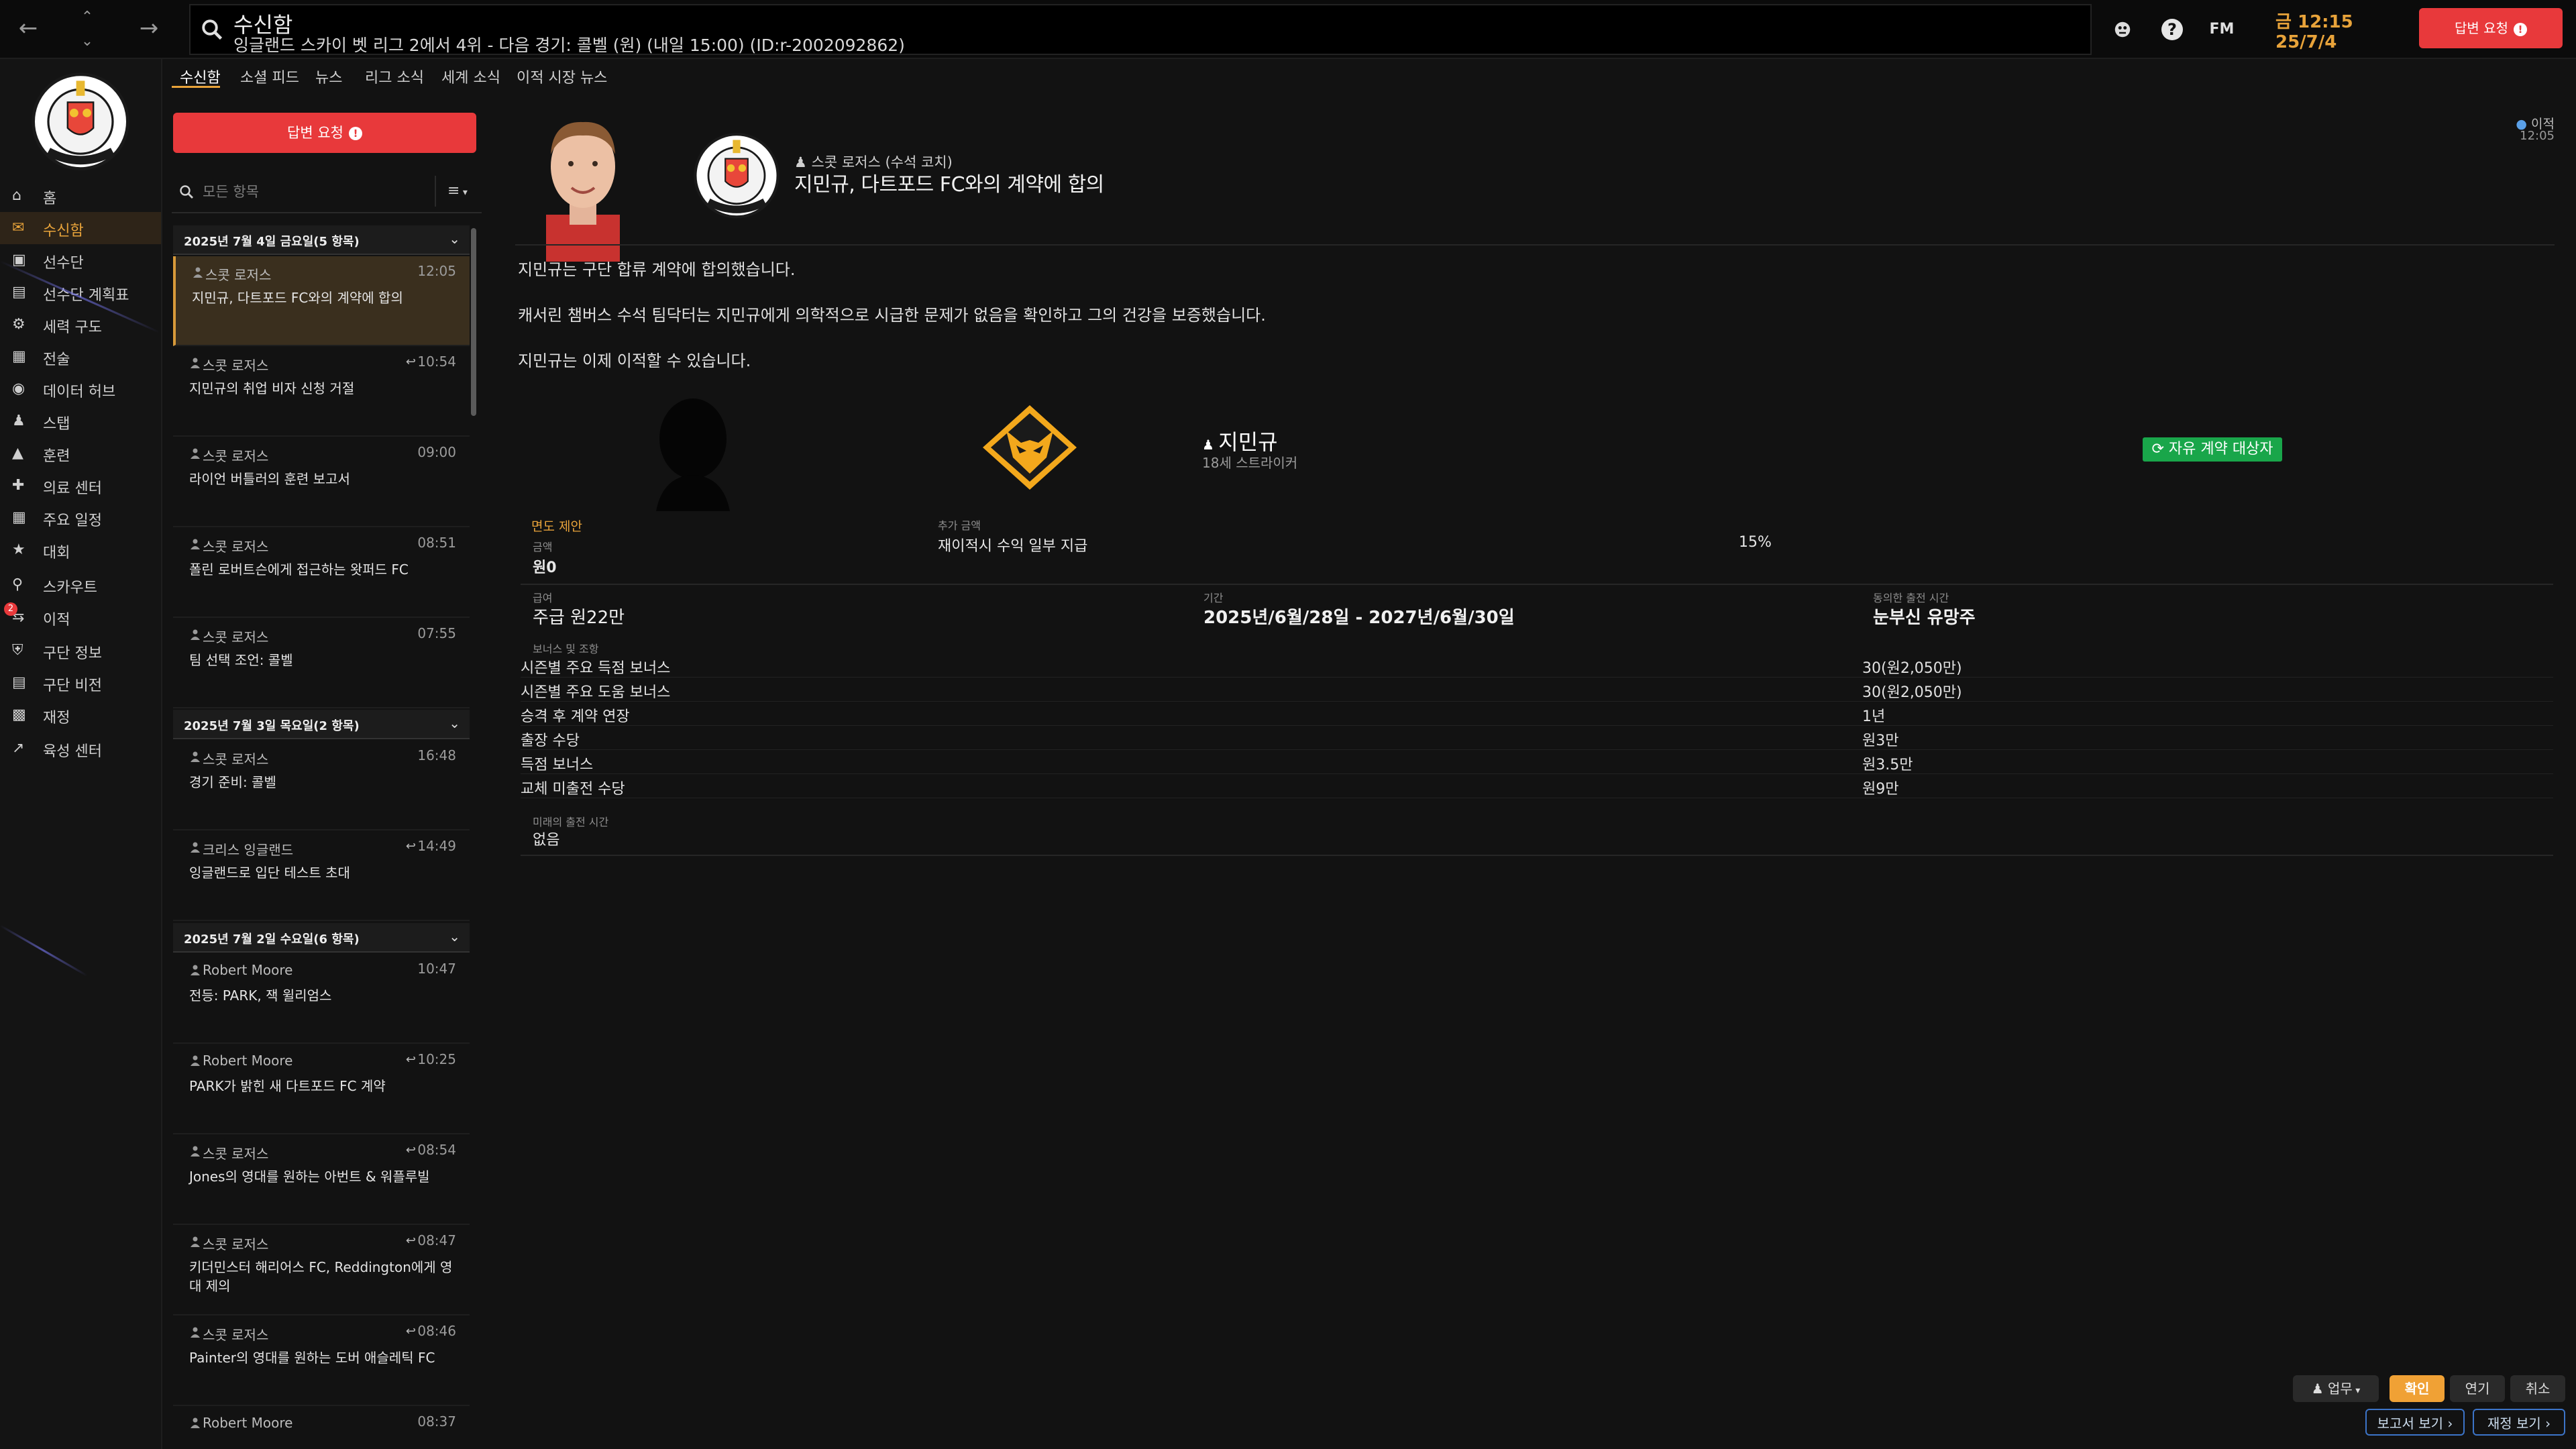 Image resolution: width=2576 pixels, height=1449 pixels. I want to click on bonus-row: 득점 보너스 원3.5만, so click(1537, 762).